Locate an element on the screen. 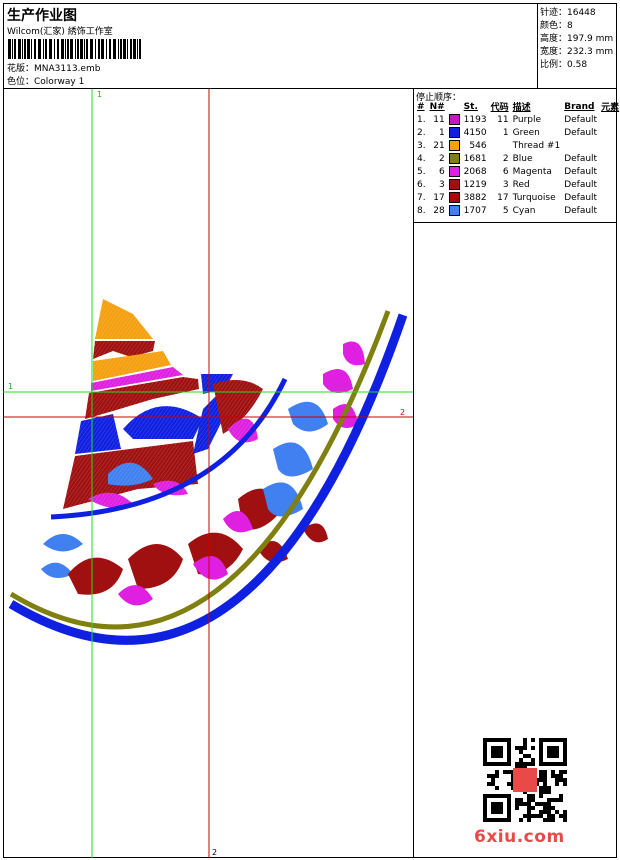 The height and width of the screenshot is (860, 620). stop-index: 1. is located at coordinates (421, 119).